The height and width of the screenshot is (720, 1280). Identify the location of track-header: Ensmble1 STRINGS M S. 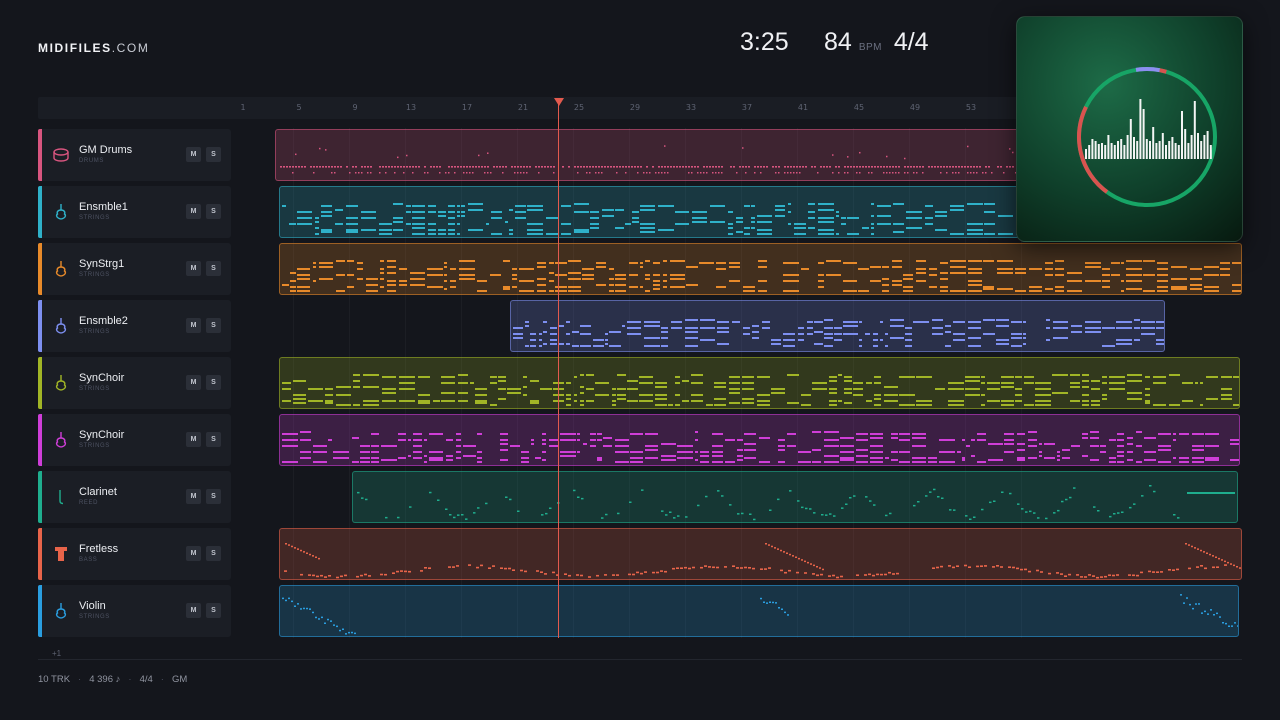
(134, 212).